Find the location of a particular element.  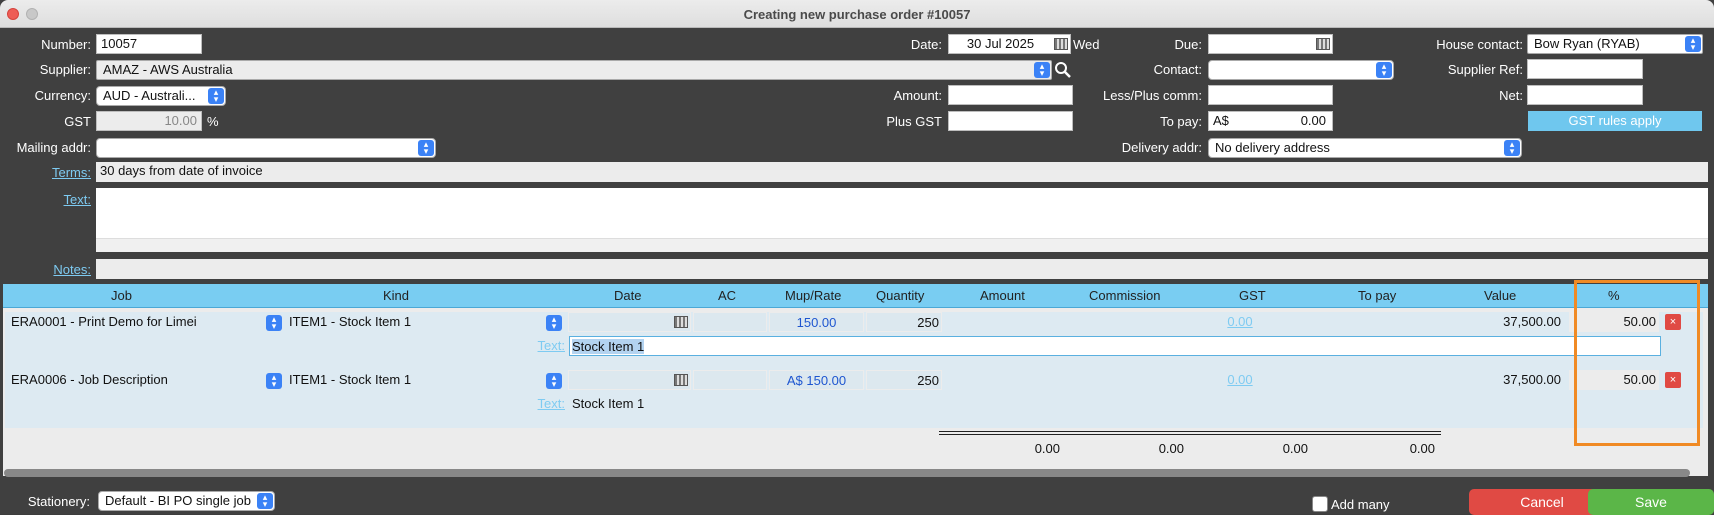

text-area-scrollbar is located at coordinates (902, 245).